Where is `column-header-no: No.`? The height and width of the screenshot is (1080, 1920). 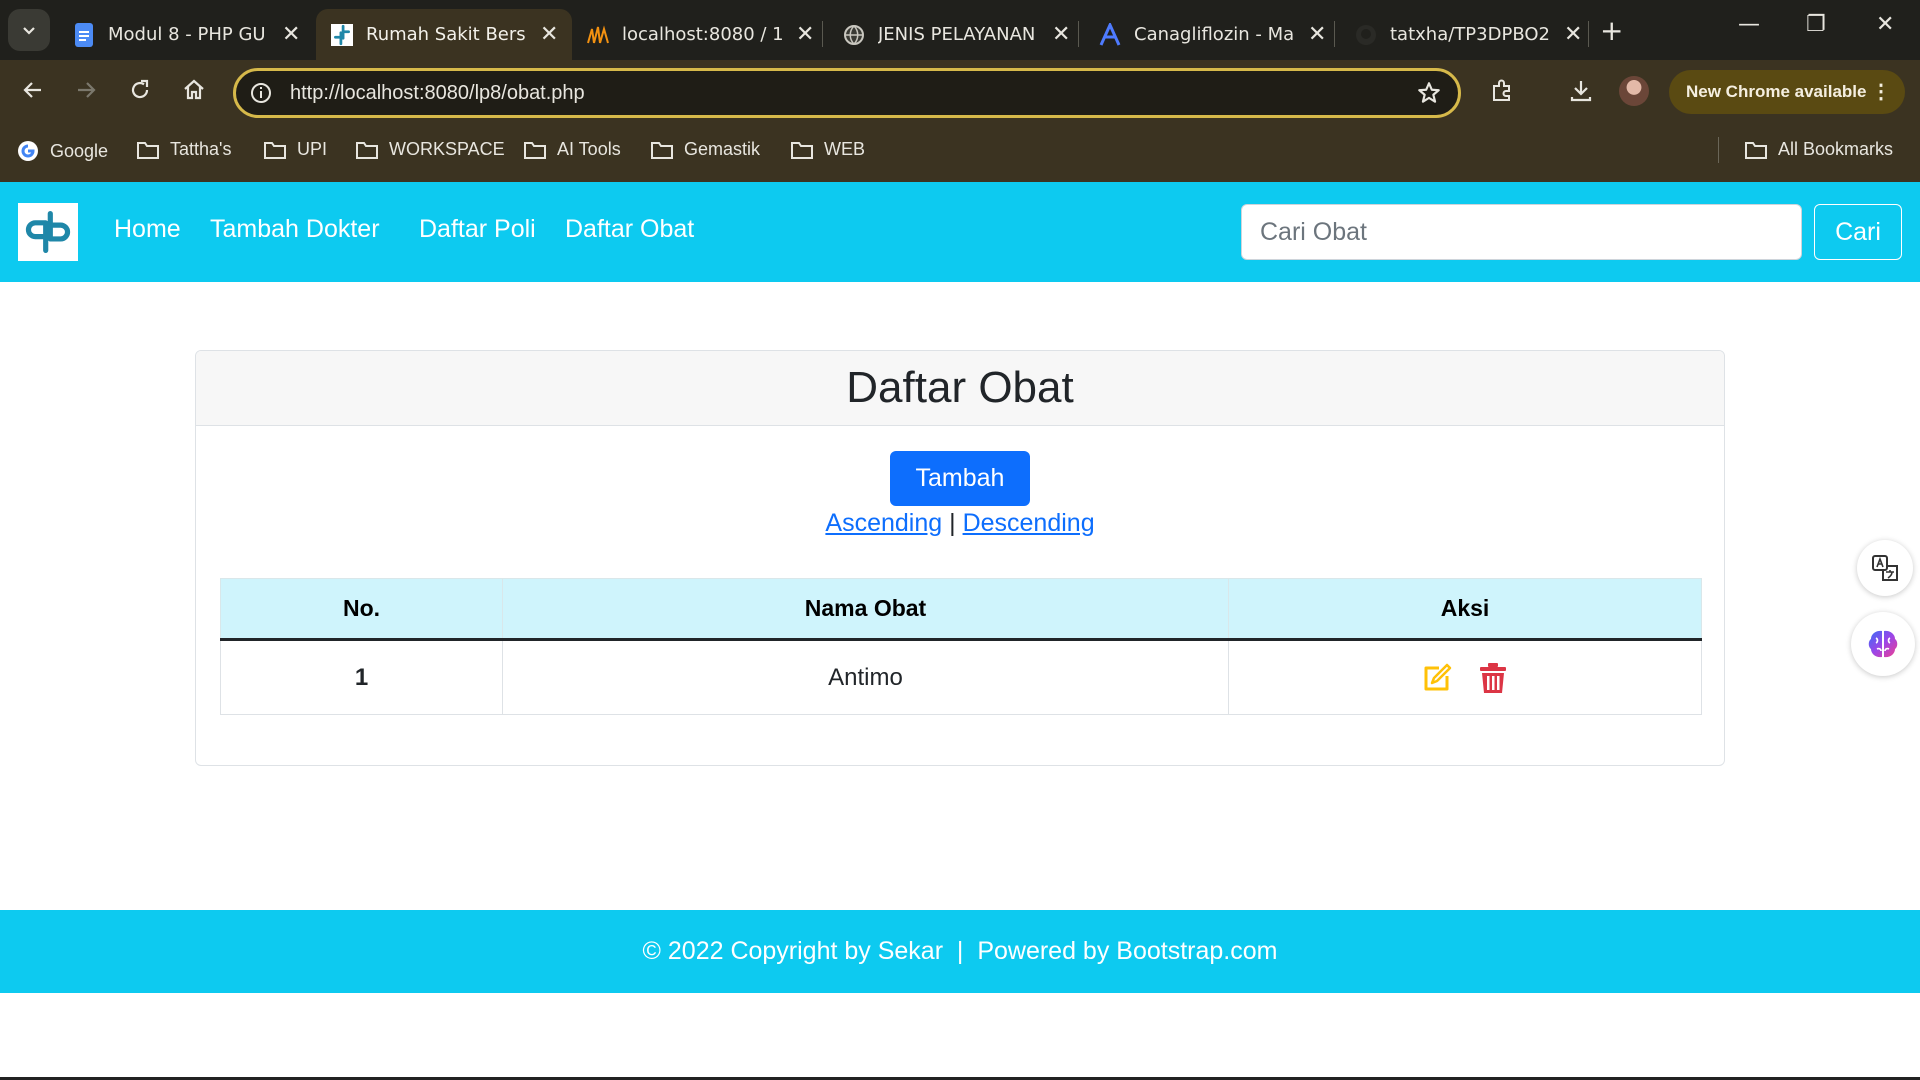
column-header-no: No. is located at coordinates (361, 609).